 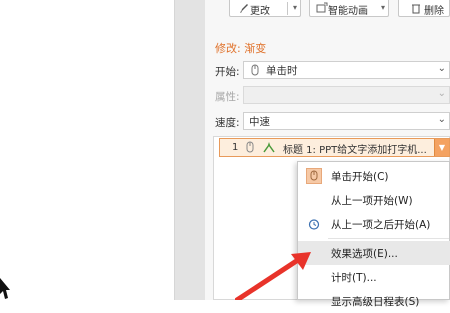 I want to click on delete-button: 删除, so click(x=424, y=8).